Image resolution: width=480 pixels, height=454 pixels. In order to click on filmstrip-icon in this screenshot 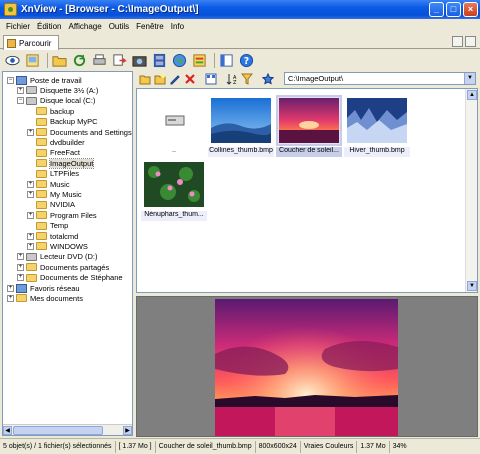, I will do `click(159, 60)`.